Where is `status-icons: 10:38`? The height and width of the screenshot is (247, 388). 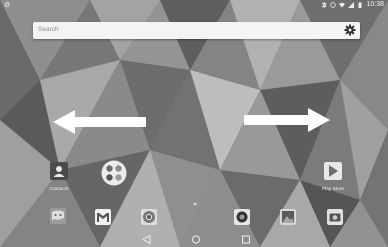 status-icons: 10:38 is located at coordinates (352, 4).